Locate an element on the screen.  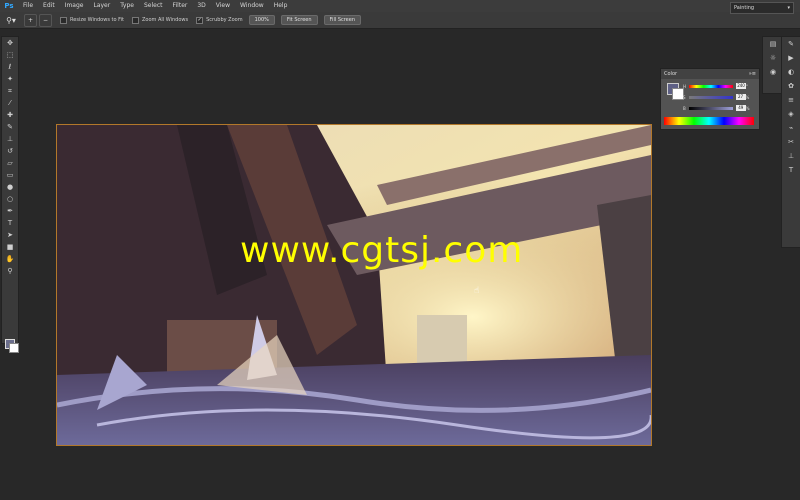
brightness-value-field: 49 is located at coordinates (740, 108).